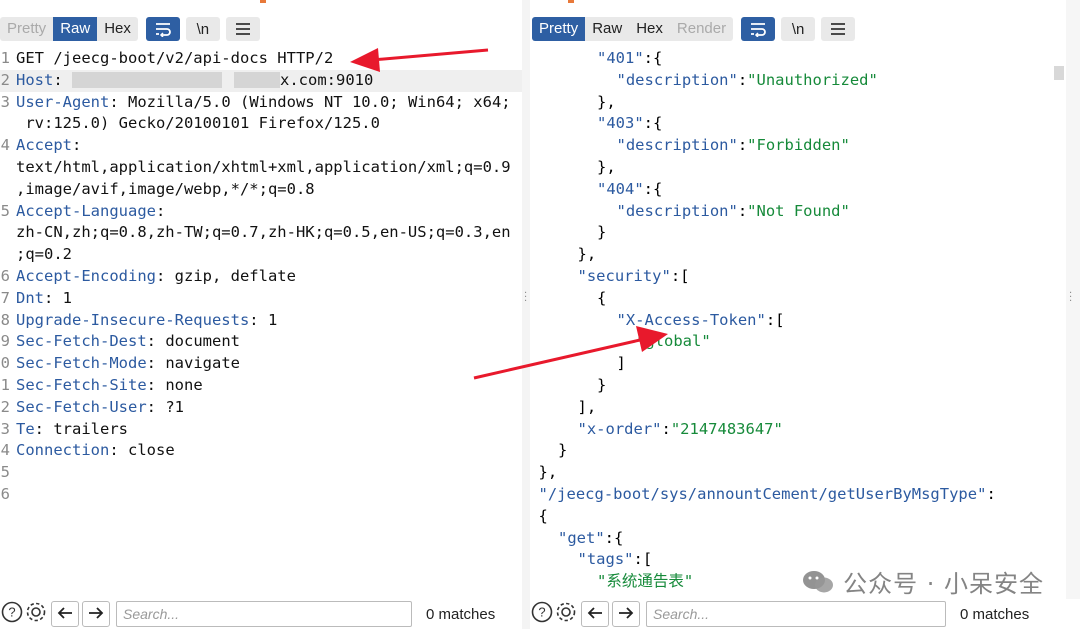  I want to click on match-count: 0 matches, so click(995, 614).